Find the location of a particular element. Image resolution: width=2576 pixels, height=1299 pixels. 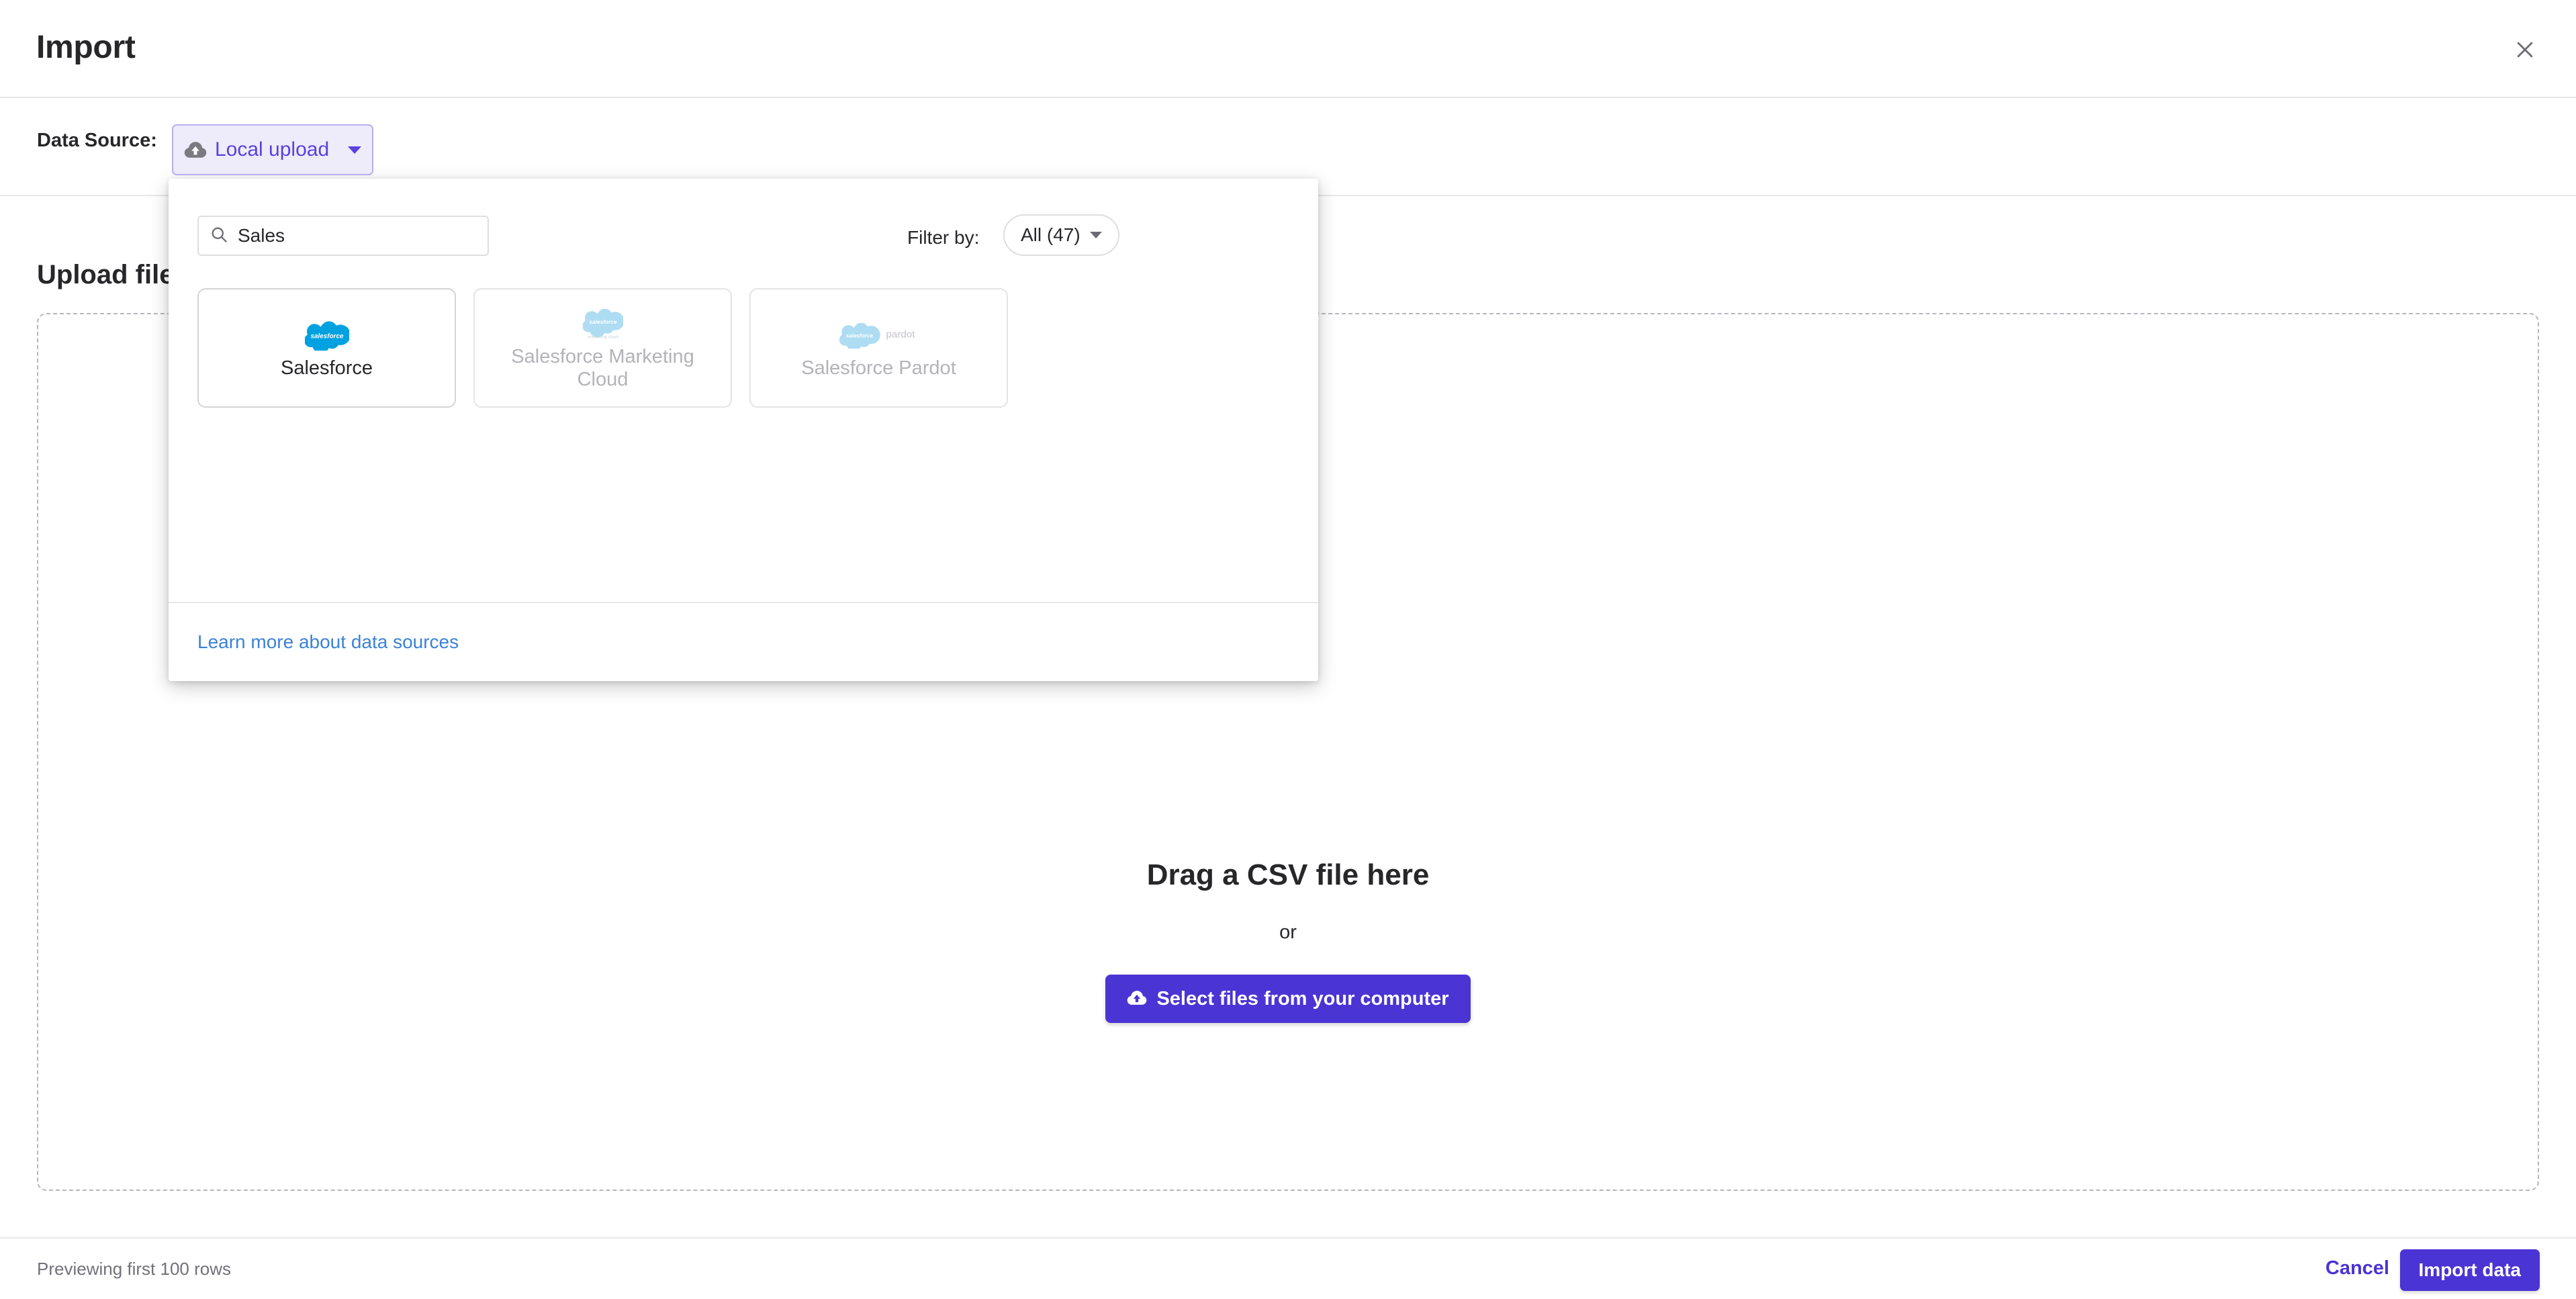

data-source-card-label: Salesforce Marketing Cloud is located at coordinates (602, 368).